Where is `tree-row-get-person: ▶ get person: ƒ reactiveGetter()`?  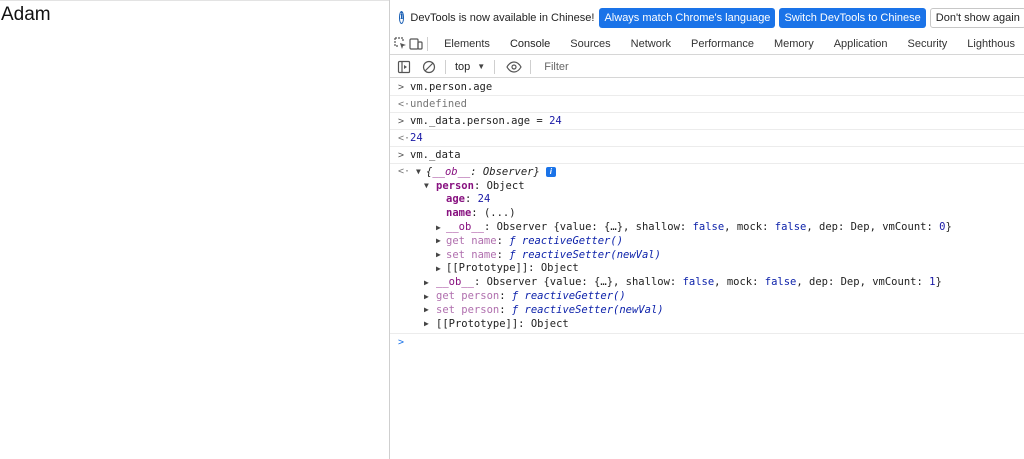 tree-row-get-person: ▶ get person: ƒ reactiveGetter() is located at coordinates (707, 296).